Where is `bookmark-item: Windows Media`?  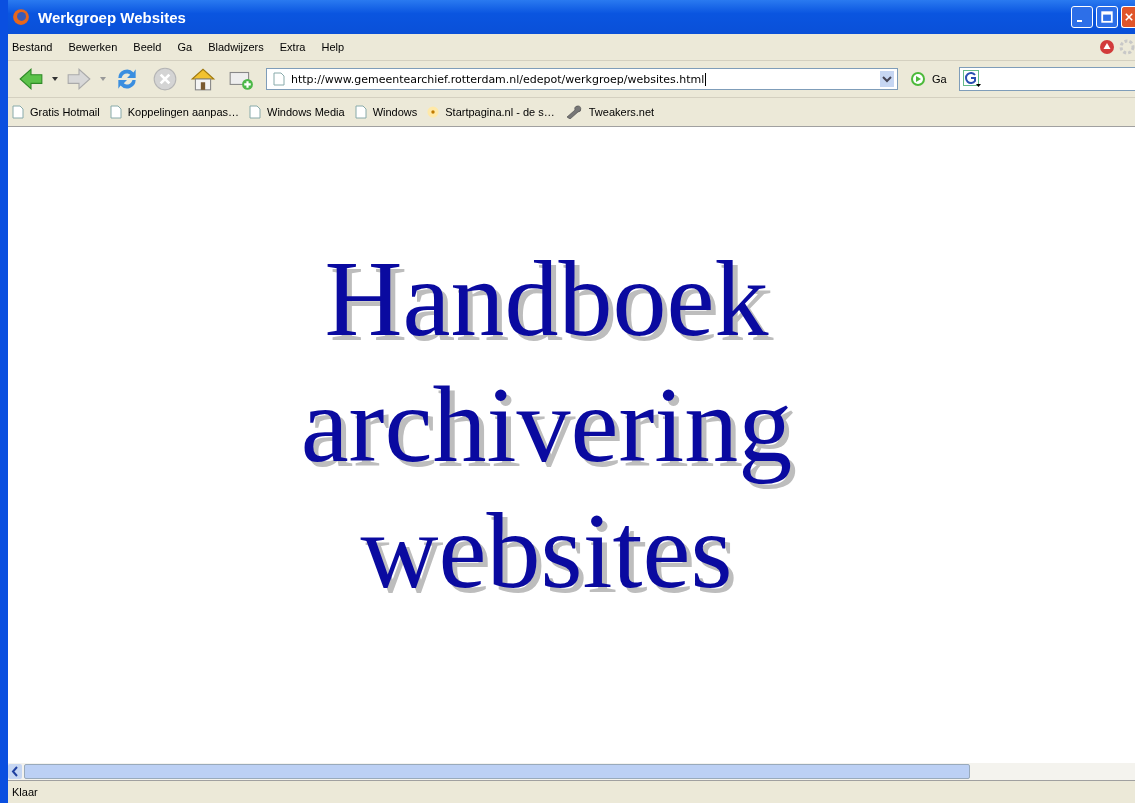
bookmark-item: Windows Media is located at coordinates (297, 112).